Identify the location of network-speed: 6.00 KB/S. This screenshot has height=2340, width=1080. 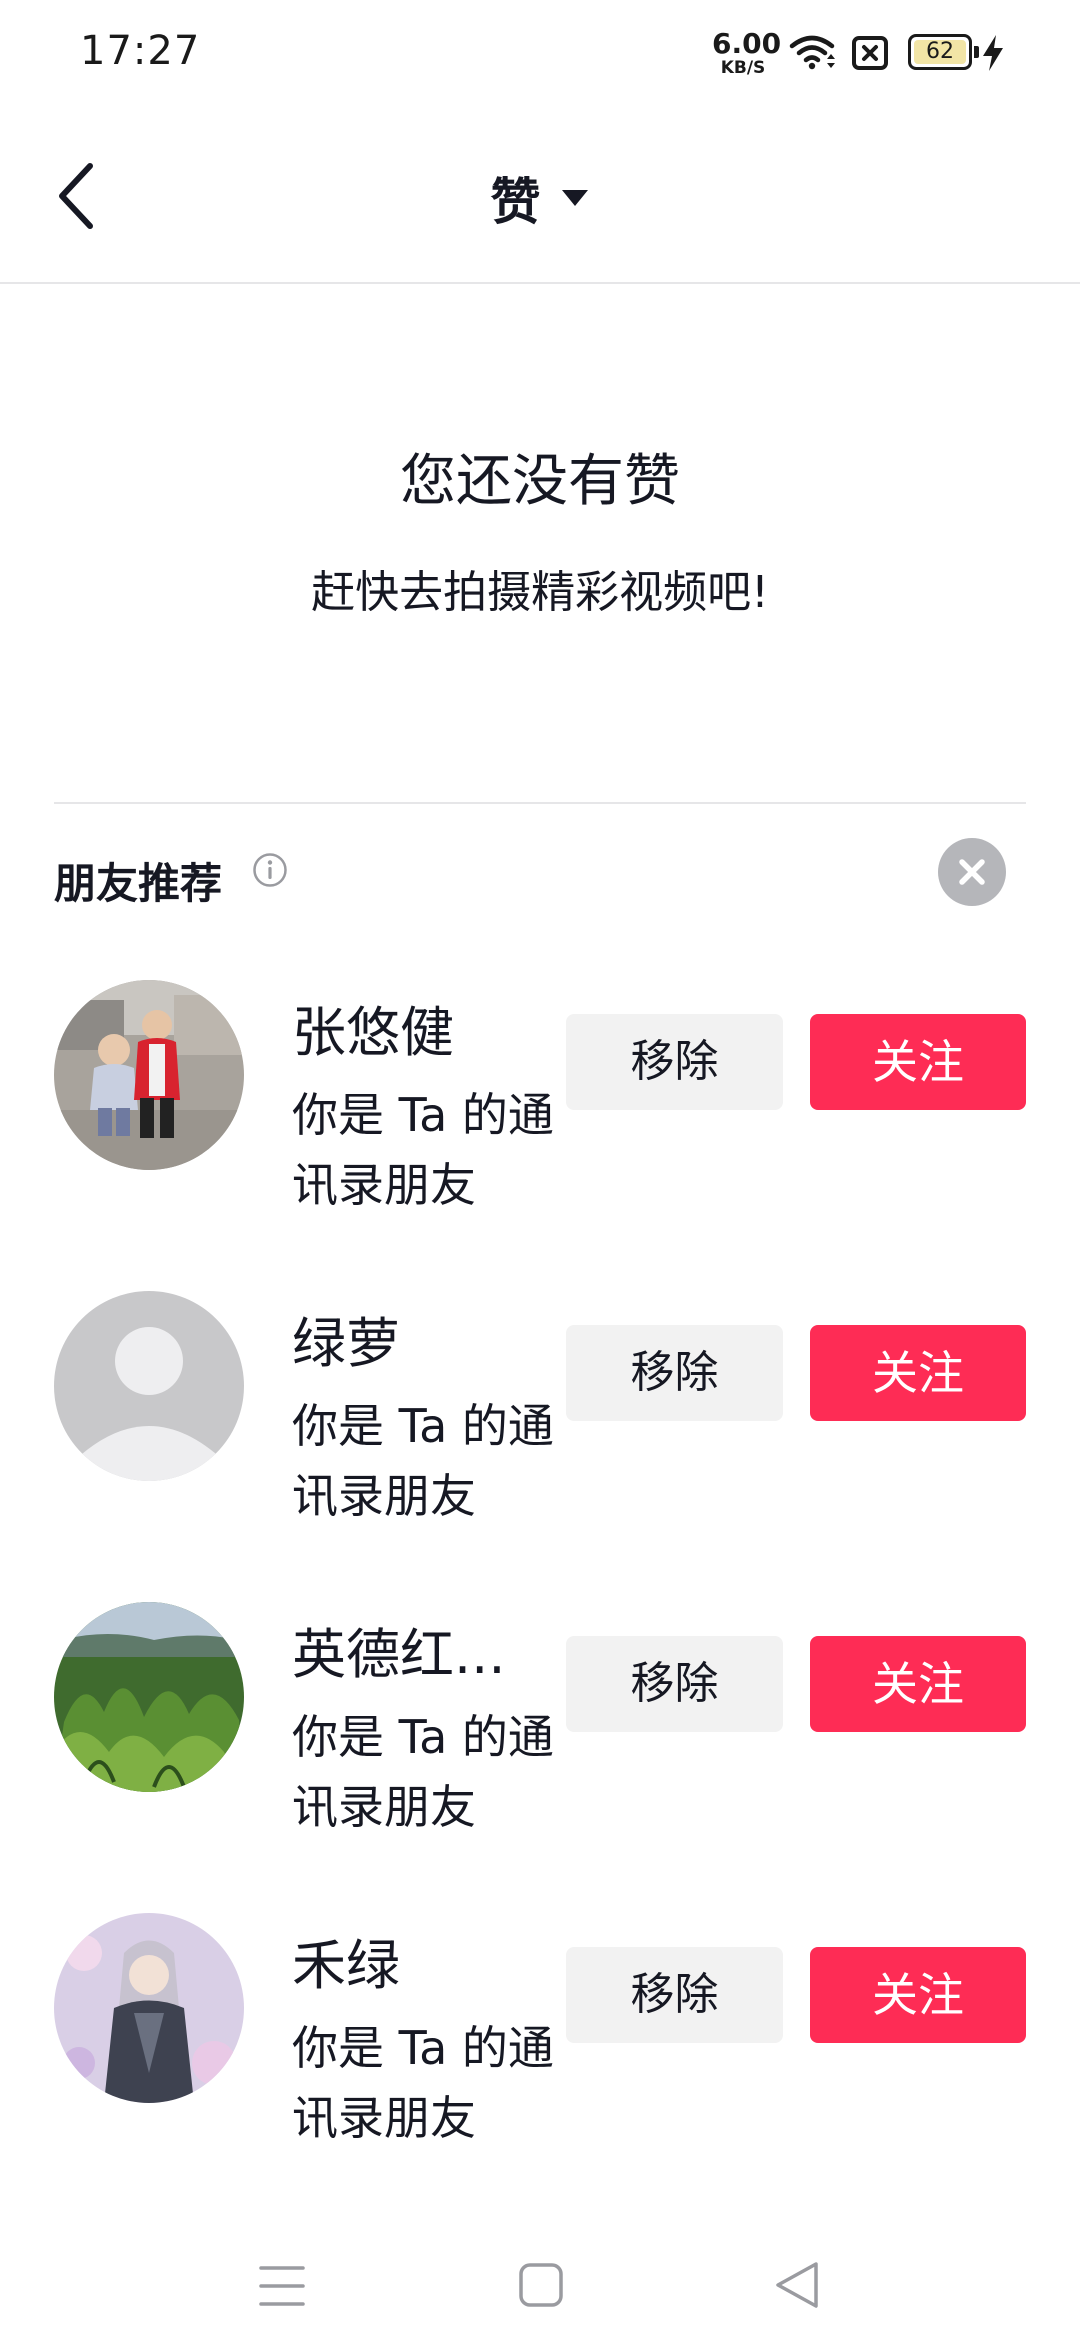
(747, 52).